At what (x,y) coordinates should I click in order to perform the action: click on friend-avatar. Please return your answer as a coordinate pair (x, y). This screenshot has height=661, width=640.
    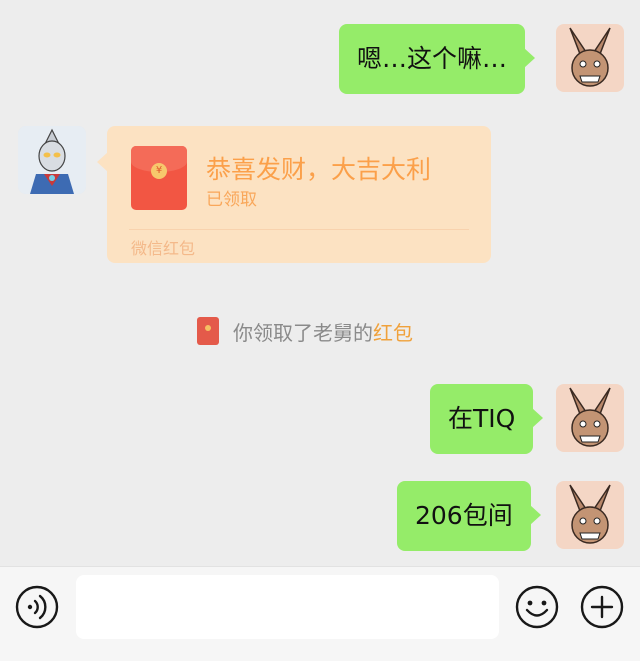
    Looking at the image, I should click on (52, 160).